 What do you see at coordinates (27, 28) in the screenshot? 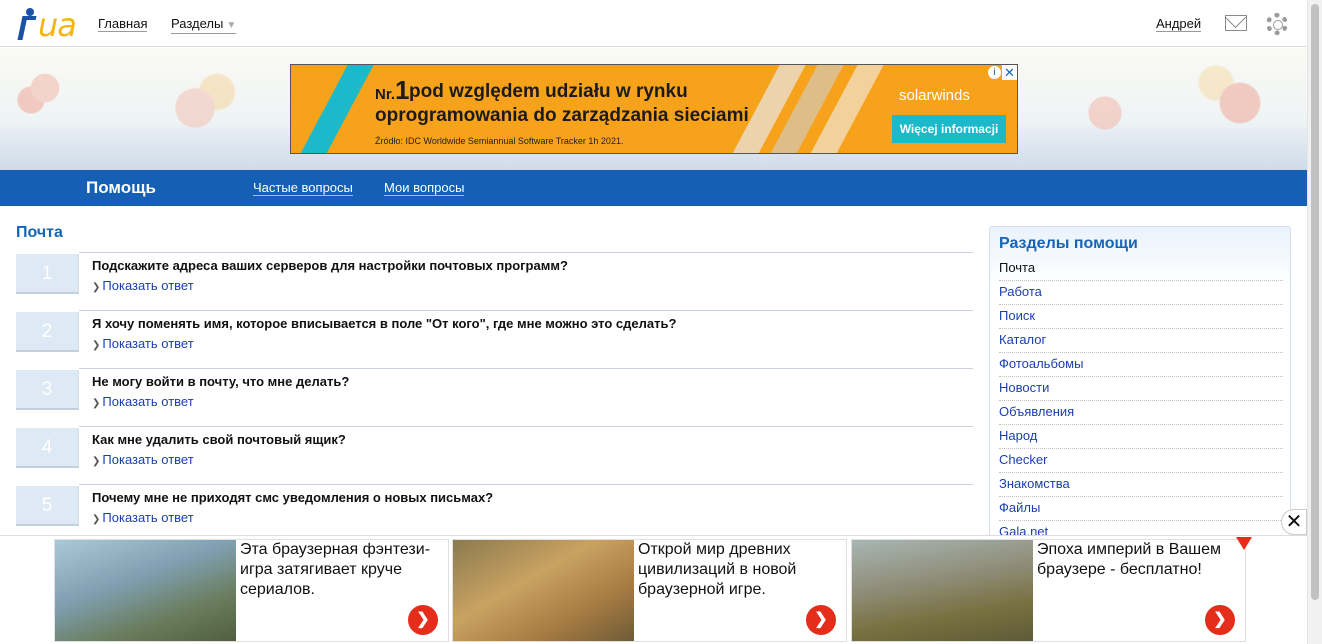
I see `logo-i-stem` at bounding box center [27, 28].